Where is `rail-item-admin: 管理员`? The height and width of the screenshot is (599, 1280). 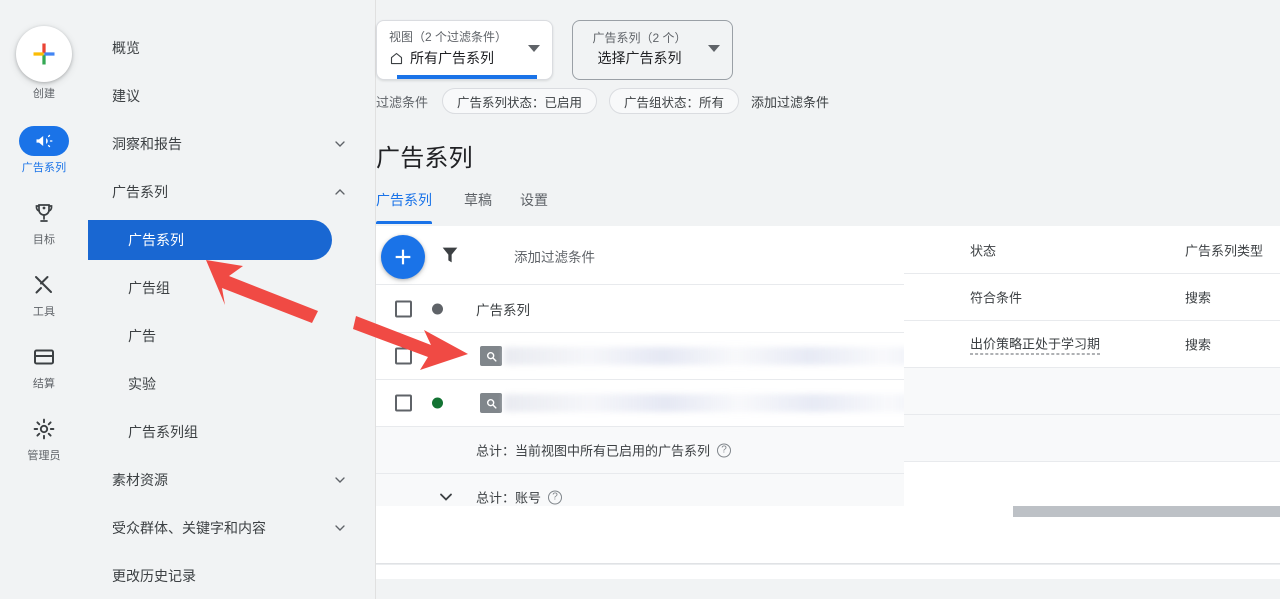
rail-item-admin: 管理员 is located at coordinates (44, 438).